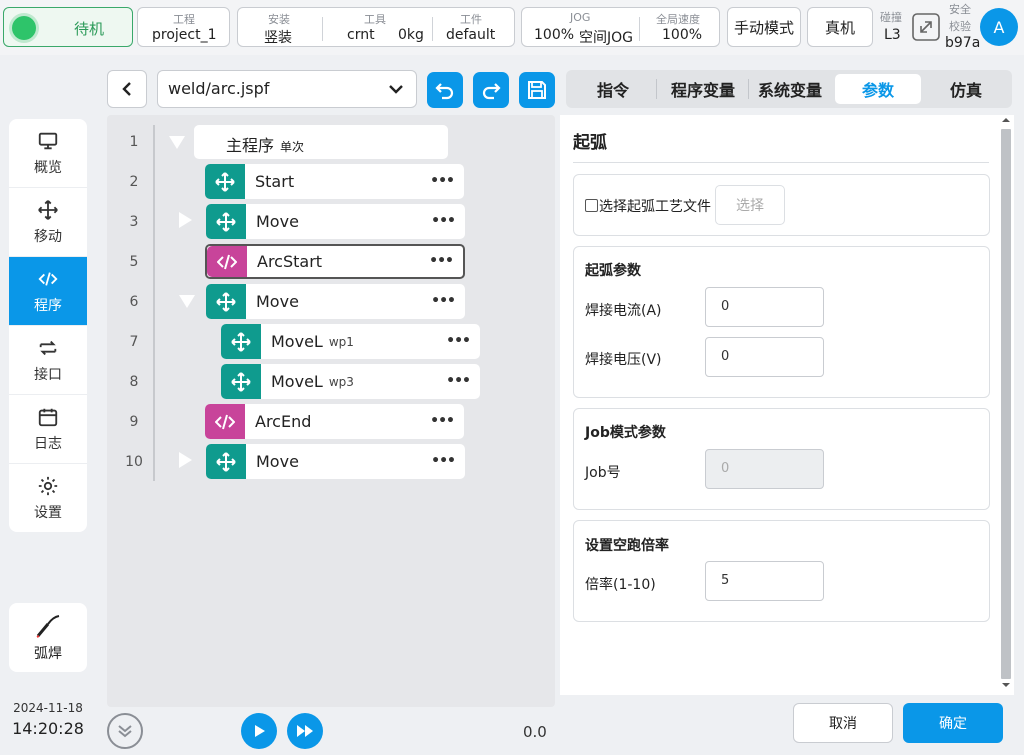  What do you see at coordinates (48, 708) in the screenshot?
I see `current-date: 2024-11-18` at bounding box center [48, 708].